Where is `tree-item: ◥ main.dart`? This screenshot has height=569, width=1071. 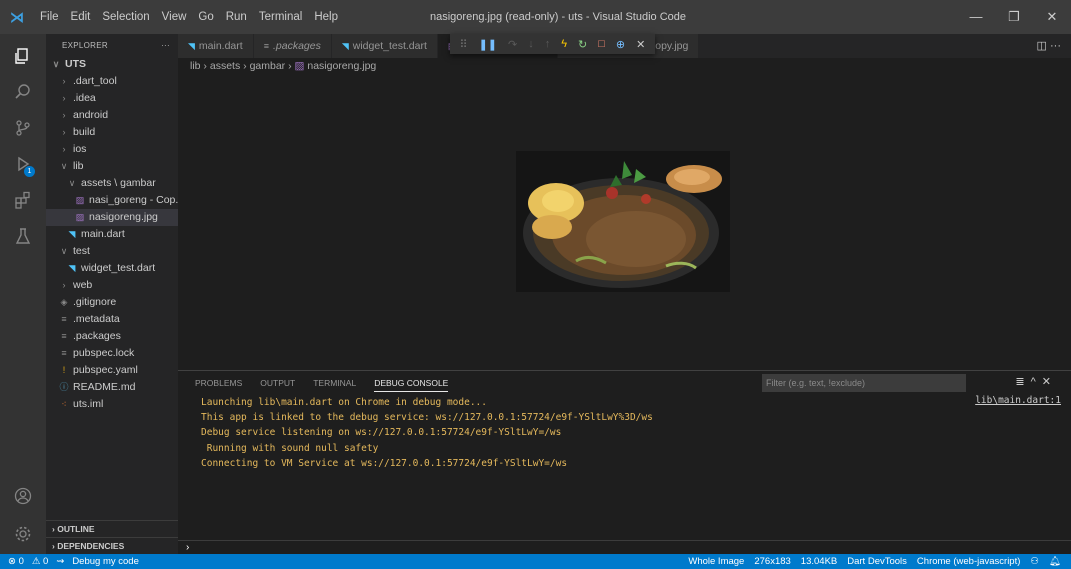
tree-item: ◥ main.dart is located at coordinates (112, 234).